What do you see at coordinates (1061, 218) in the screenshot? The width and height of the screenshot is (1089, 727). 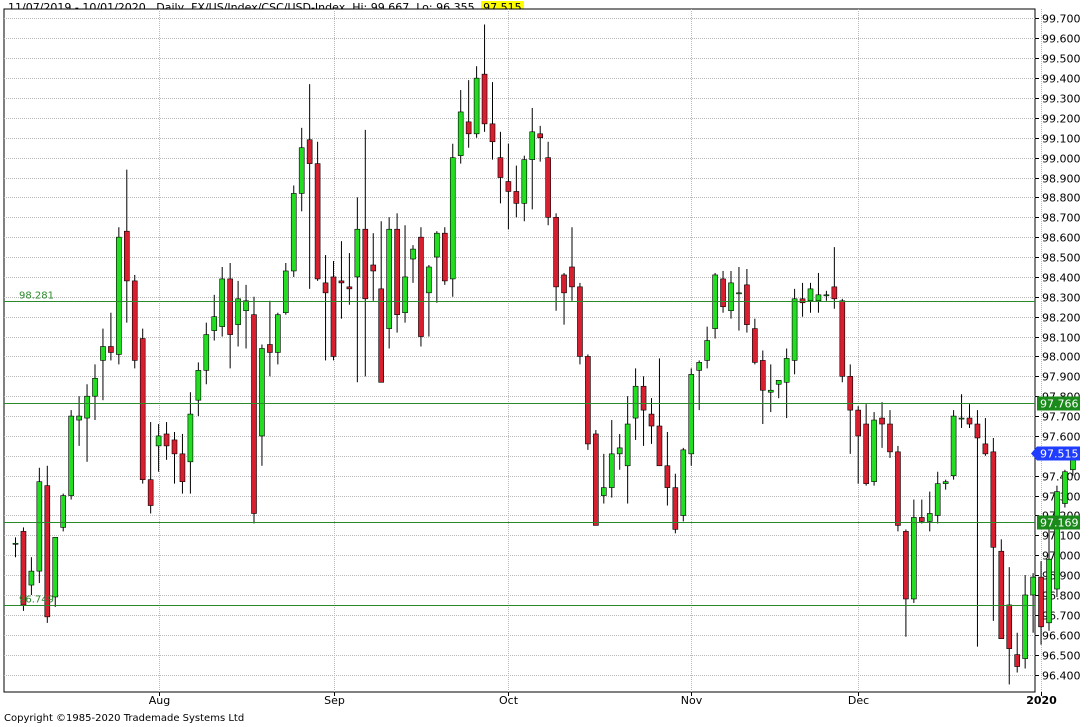 I see `y-tick-label: 98.700` at bounding box center [1061, 218].